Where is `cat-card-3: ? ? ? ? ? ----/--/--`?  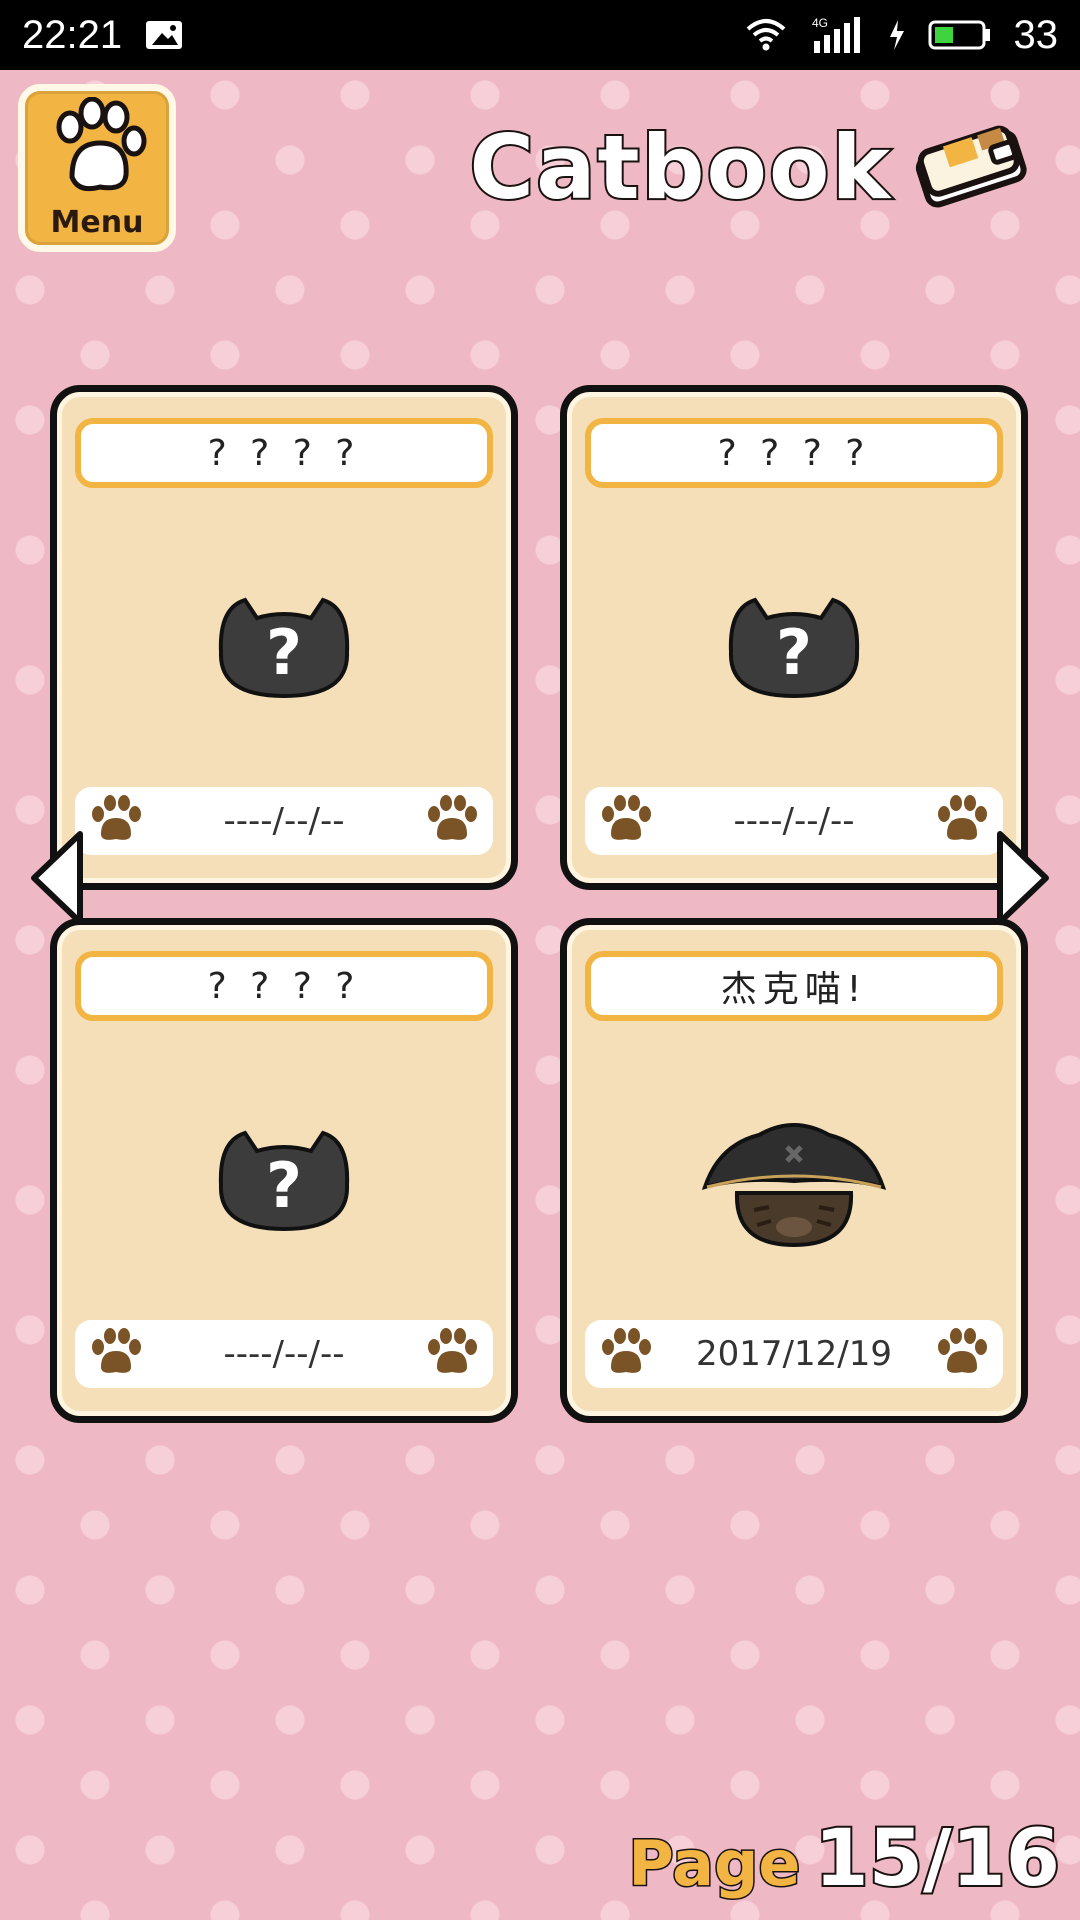
cat-card-3: ? ? ? ? ? ----/--/-- is located at coordinates (284, 1170).